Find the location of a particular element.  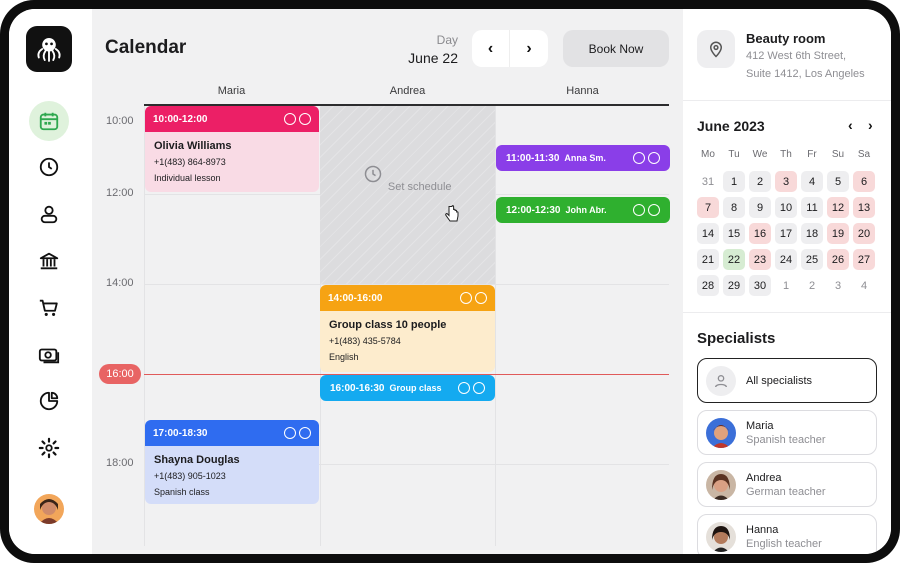

prev-month-button: ‹ is located at coordinates (850, 125).